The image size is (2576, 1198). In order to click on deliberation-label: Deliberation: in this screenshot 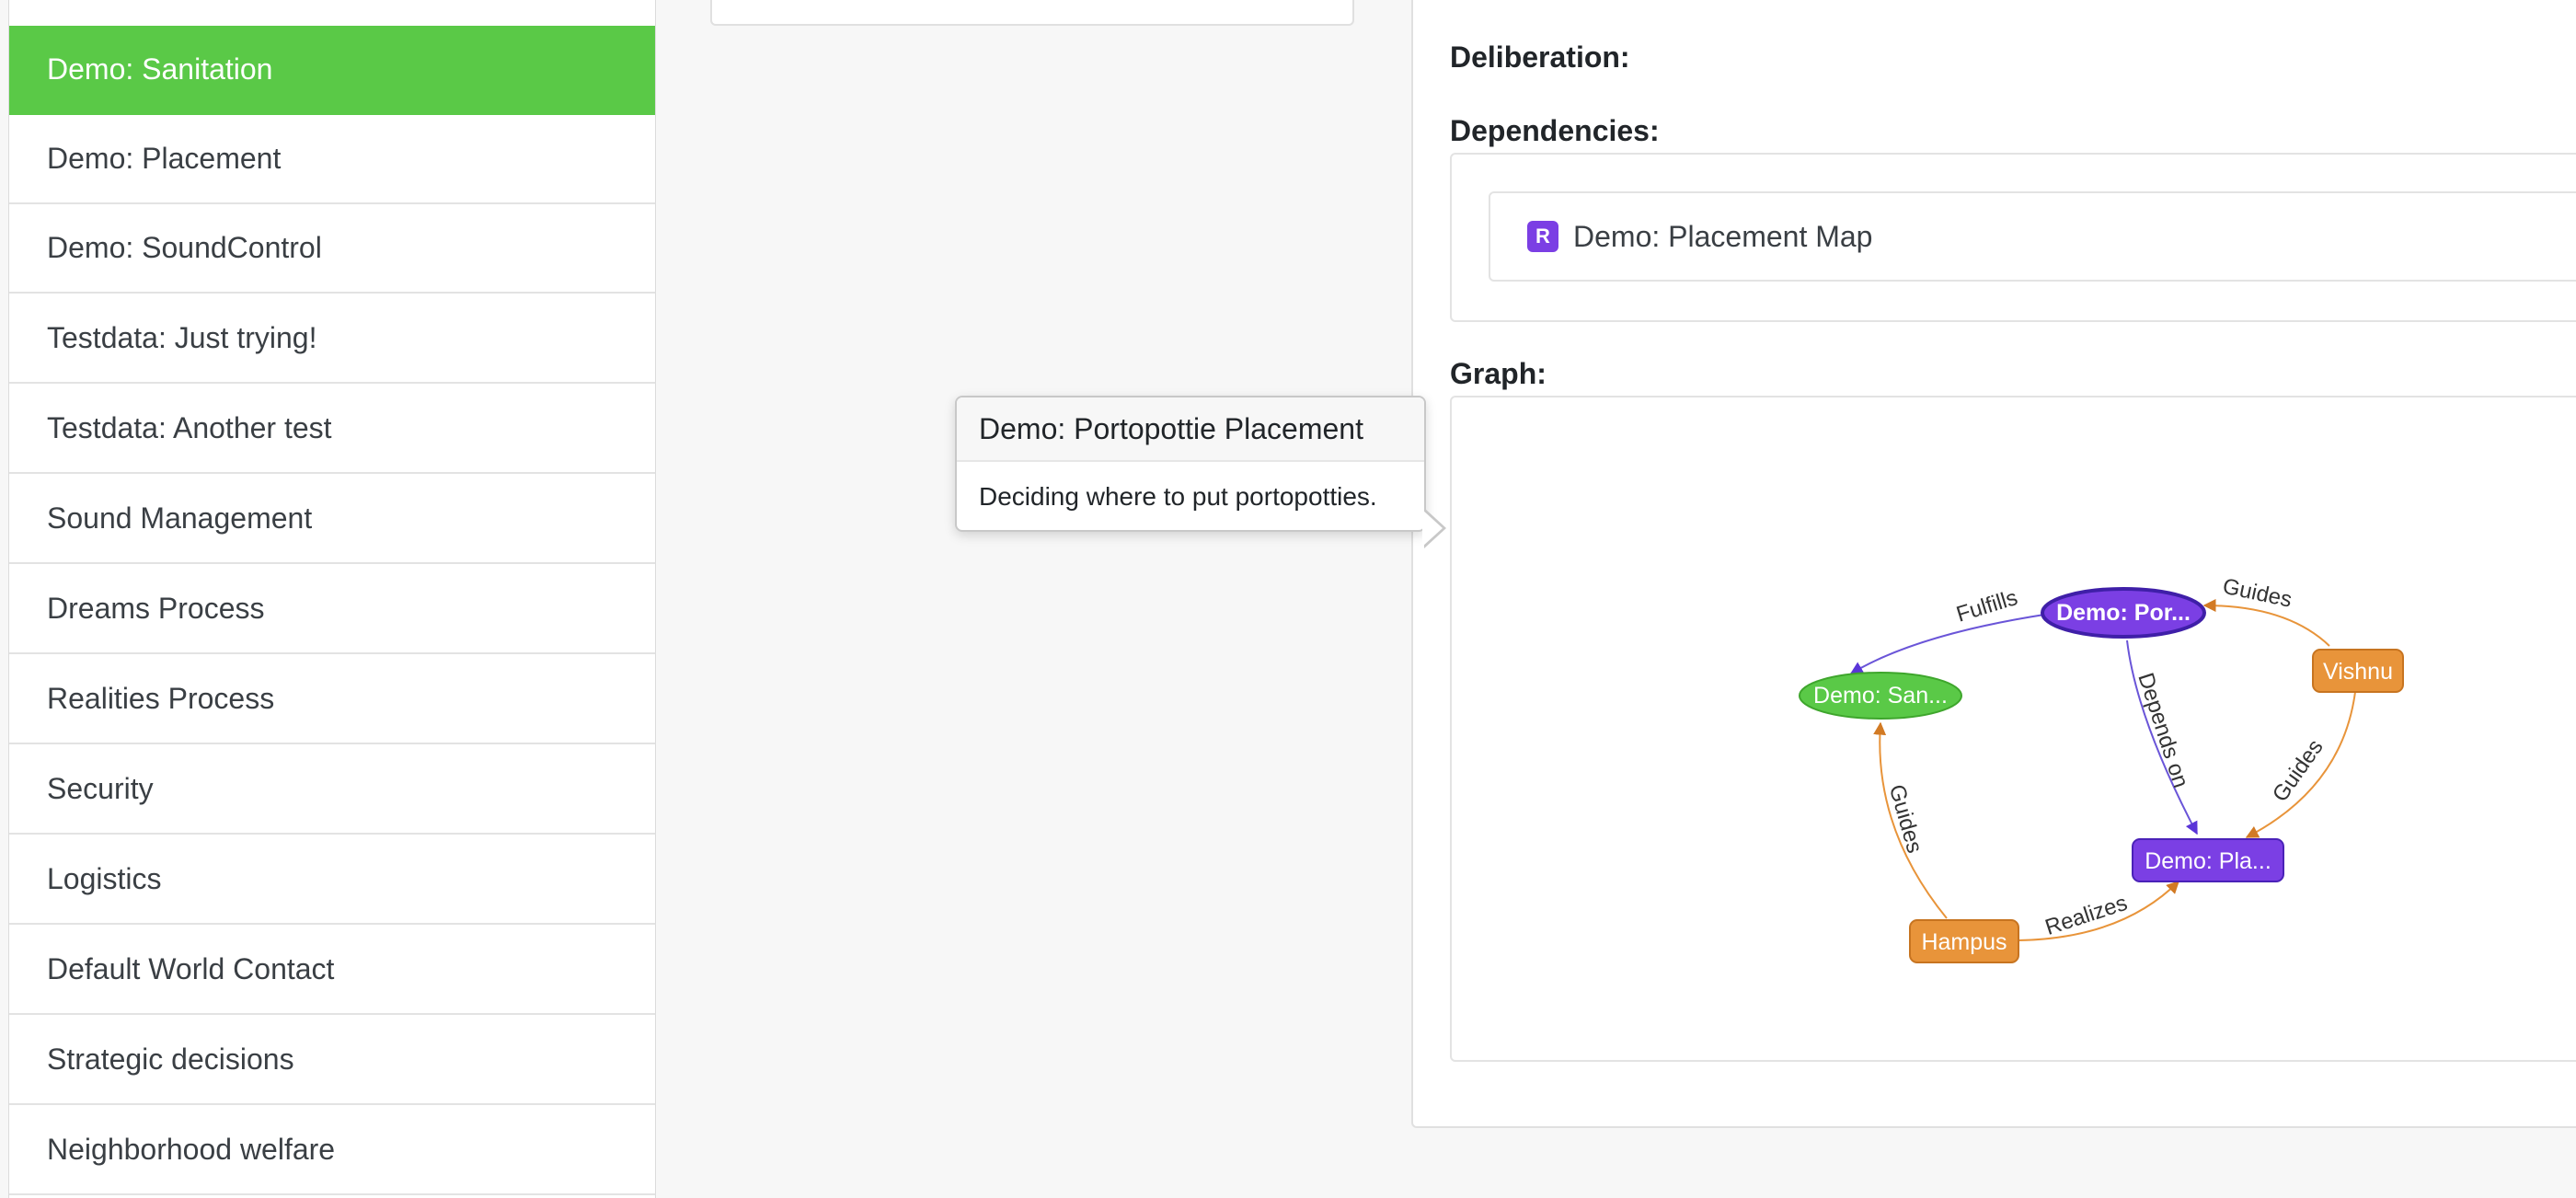, I will do `click(1540, 57)`.